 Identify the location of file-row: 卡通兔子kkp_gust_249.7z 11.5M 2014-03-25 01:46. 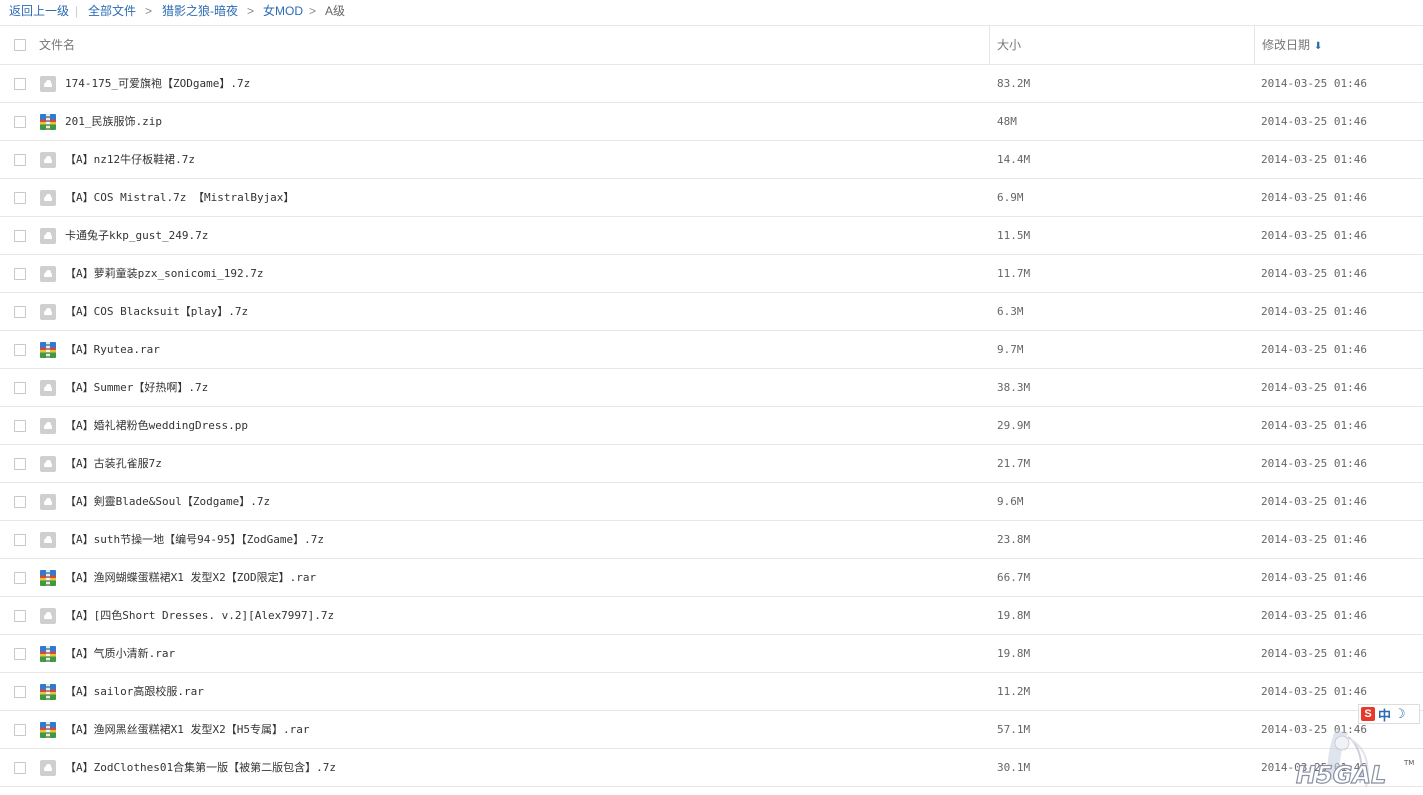
(711, 236).